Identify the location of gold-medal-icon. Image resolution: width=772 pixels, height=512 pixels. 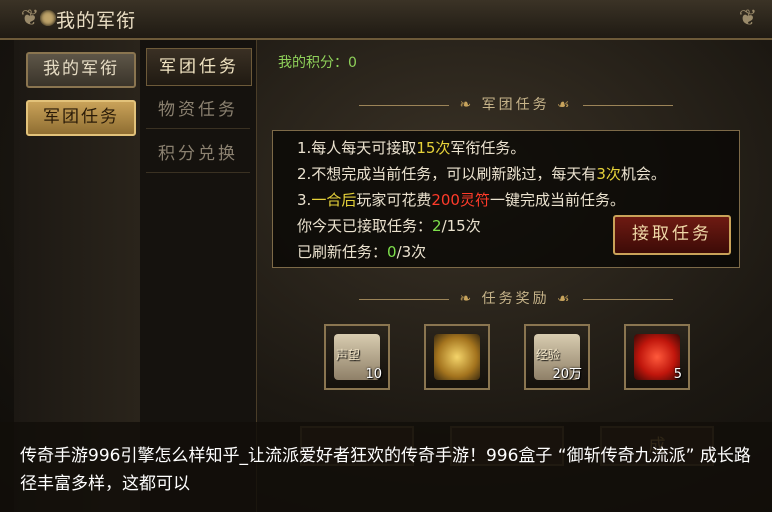
(457, 357).